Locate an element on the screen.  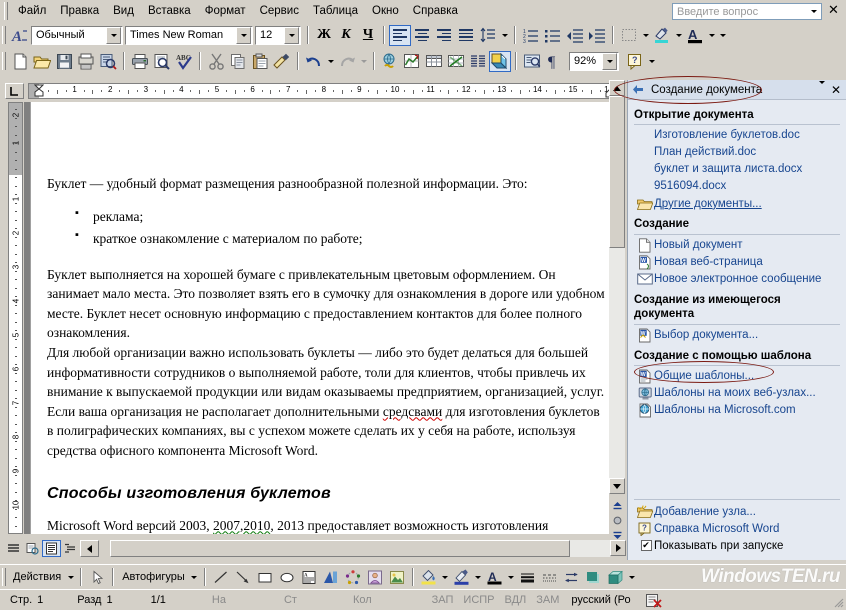
scroll-down-button is located at coordinates (617, 486).